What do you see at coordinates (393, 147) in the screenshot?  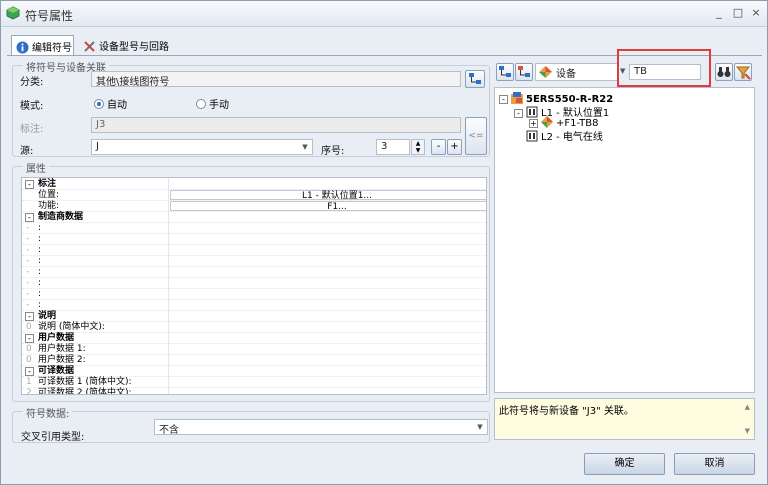 I see `seq-field: 3` at bounding box center [393, 147].